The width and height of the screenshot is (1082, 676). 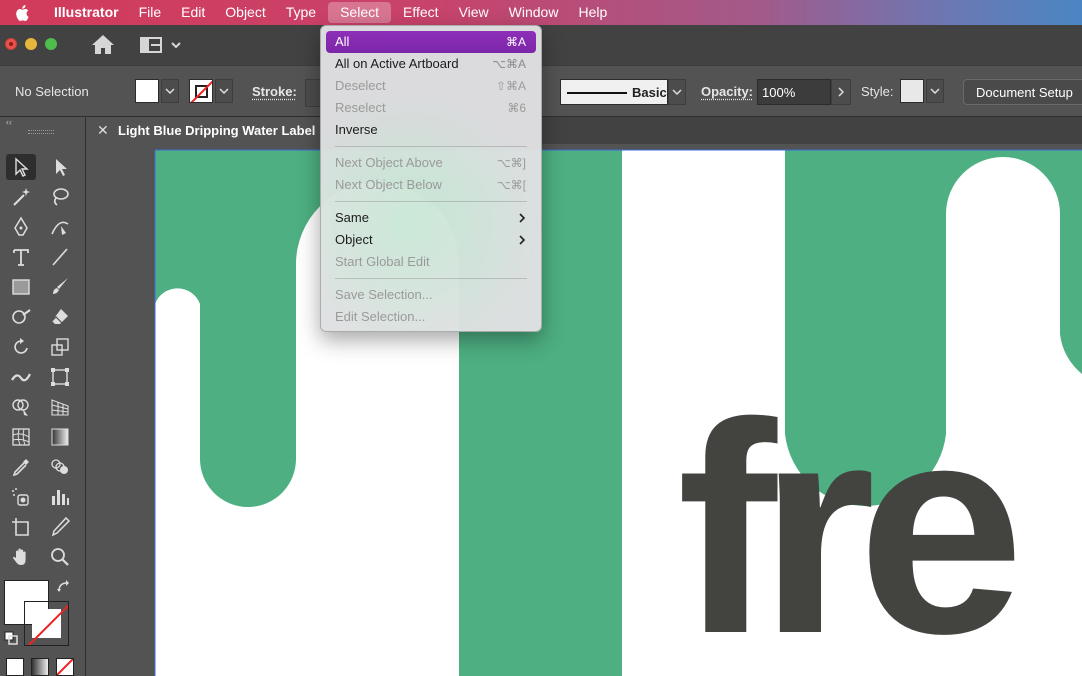 What do you see at coordinates (41, 132) in the screenshot?
I see `panel-grip` at bounding box center [41, 132].